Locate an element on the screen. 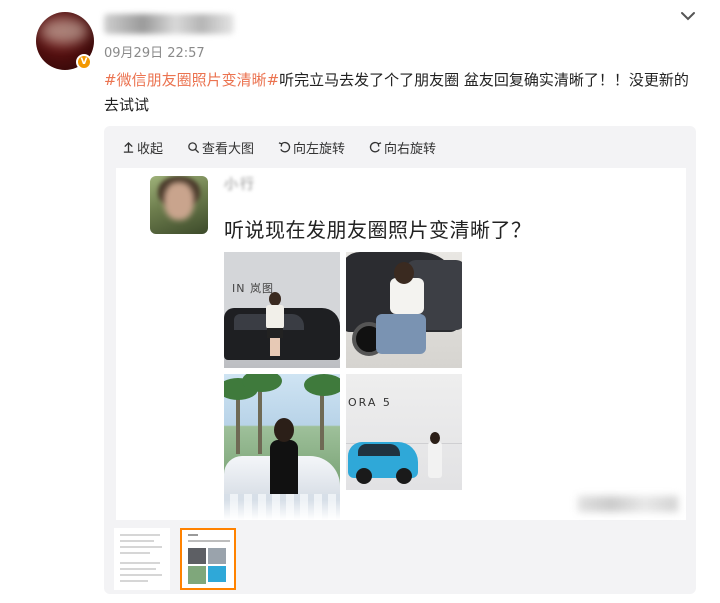 The width and height of the screenshot is (720, 603). rotate-left-button: 向左旋转 is located at coordinates (311, 147).